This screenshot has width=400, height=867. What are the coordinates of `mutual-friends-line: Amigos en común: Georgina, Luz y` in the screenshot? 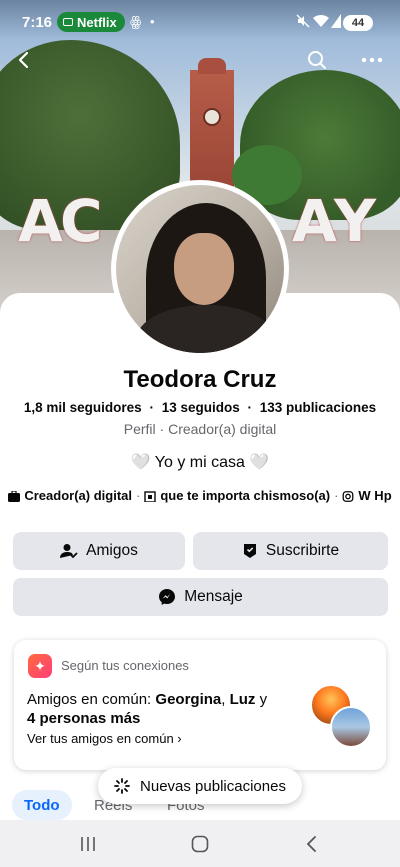 It's located at (147, 699).